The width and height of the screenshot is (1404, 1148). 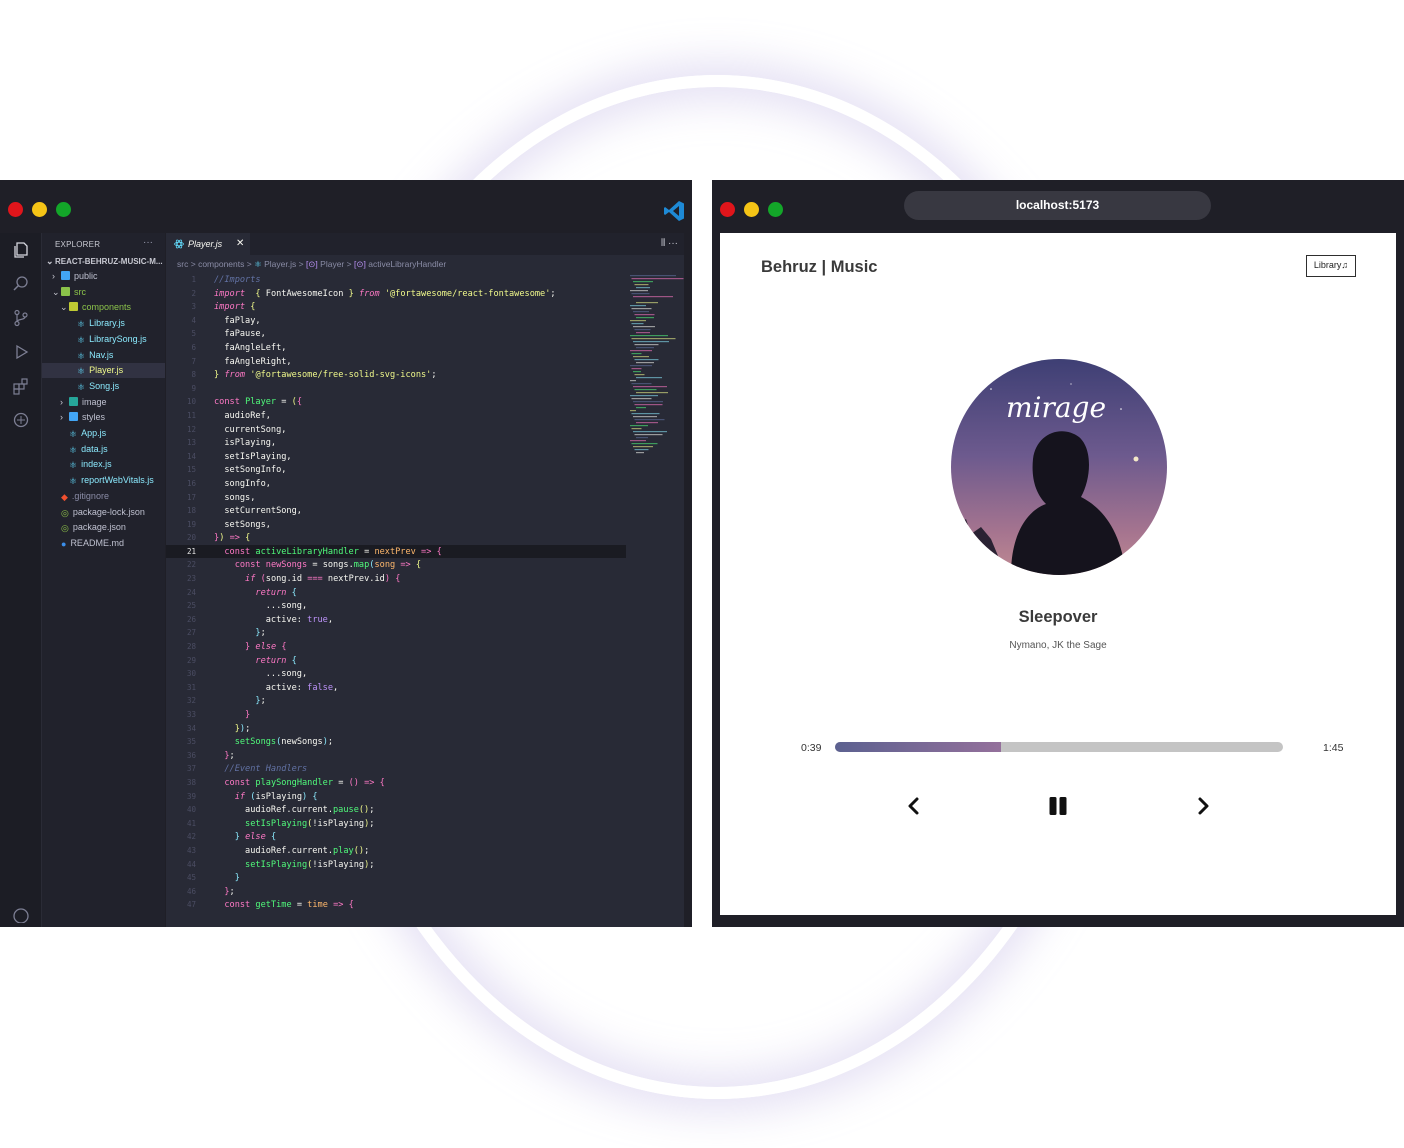 I want to click on code-token: pause, so click(x=346, y=810).